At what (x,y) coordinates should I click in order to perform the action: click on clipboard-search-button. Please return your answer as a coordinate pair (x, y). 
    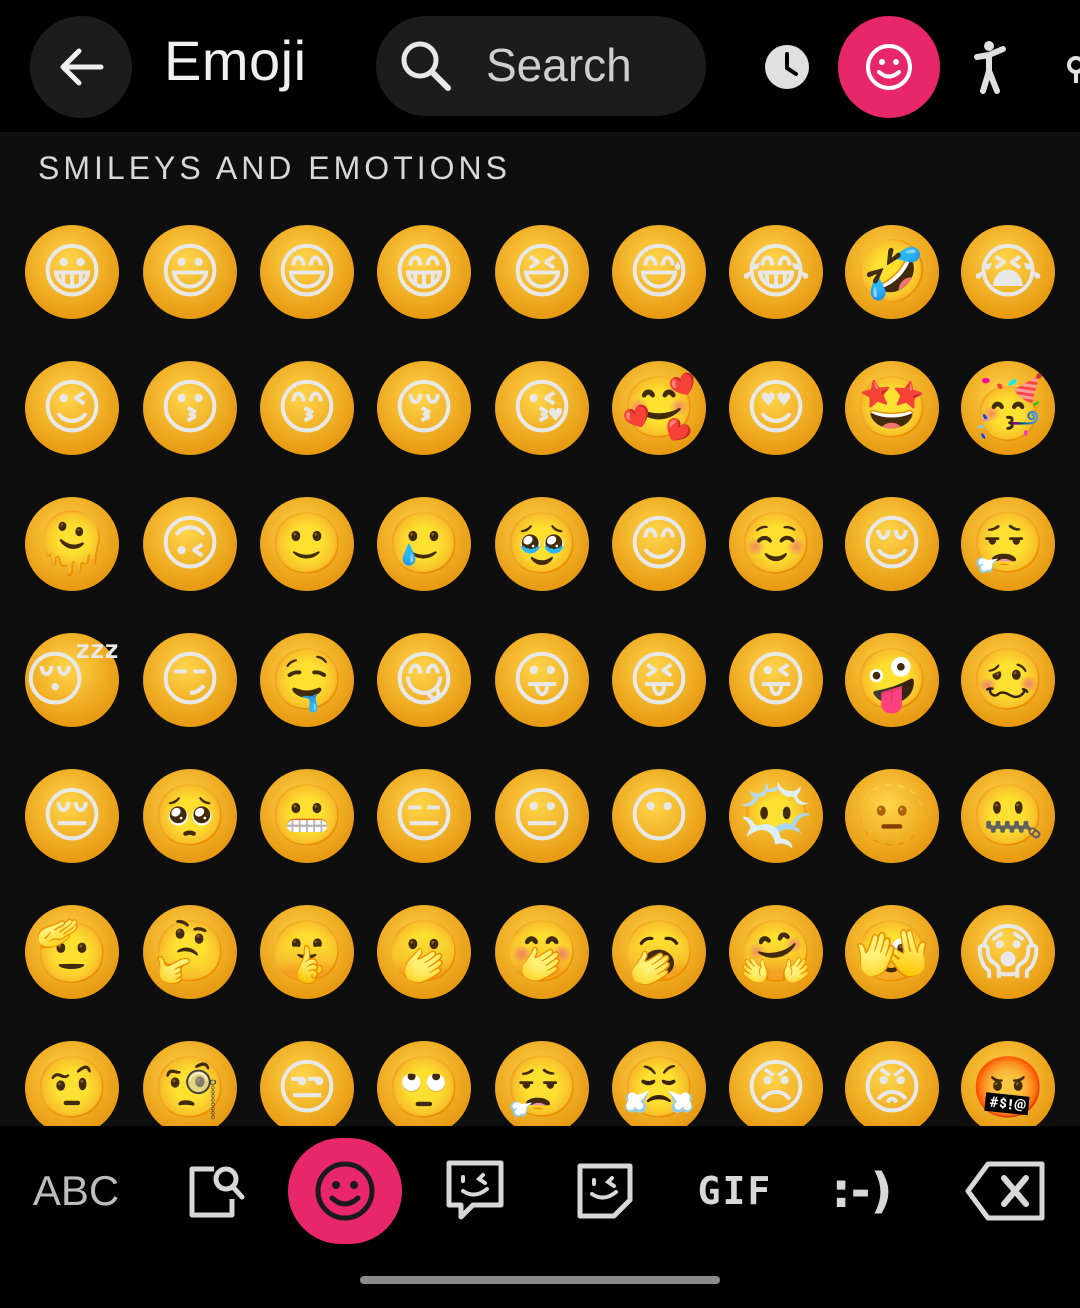
    Looking at the image, I should click on (216, 1191).